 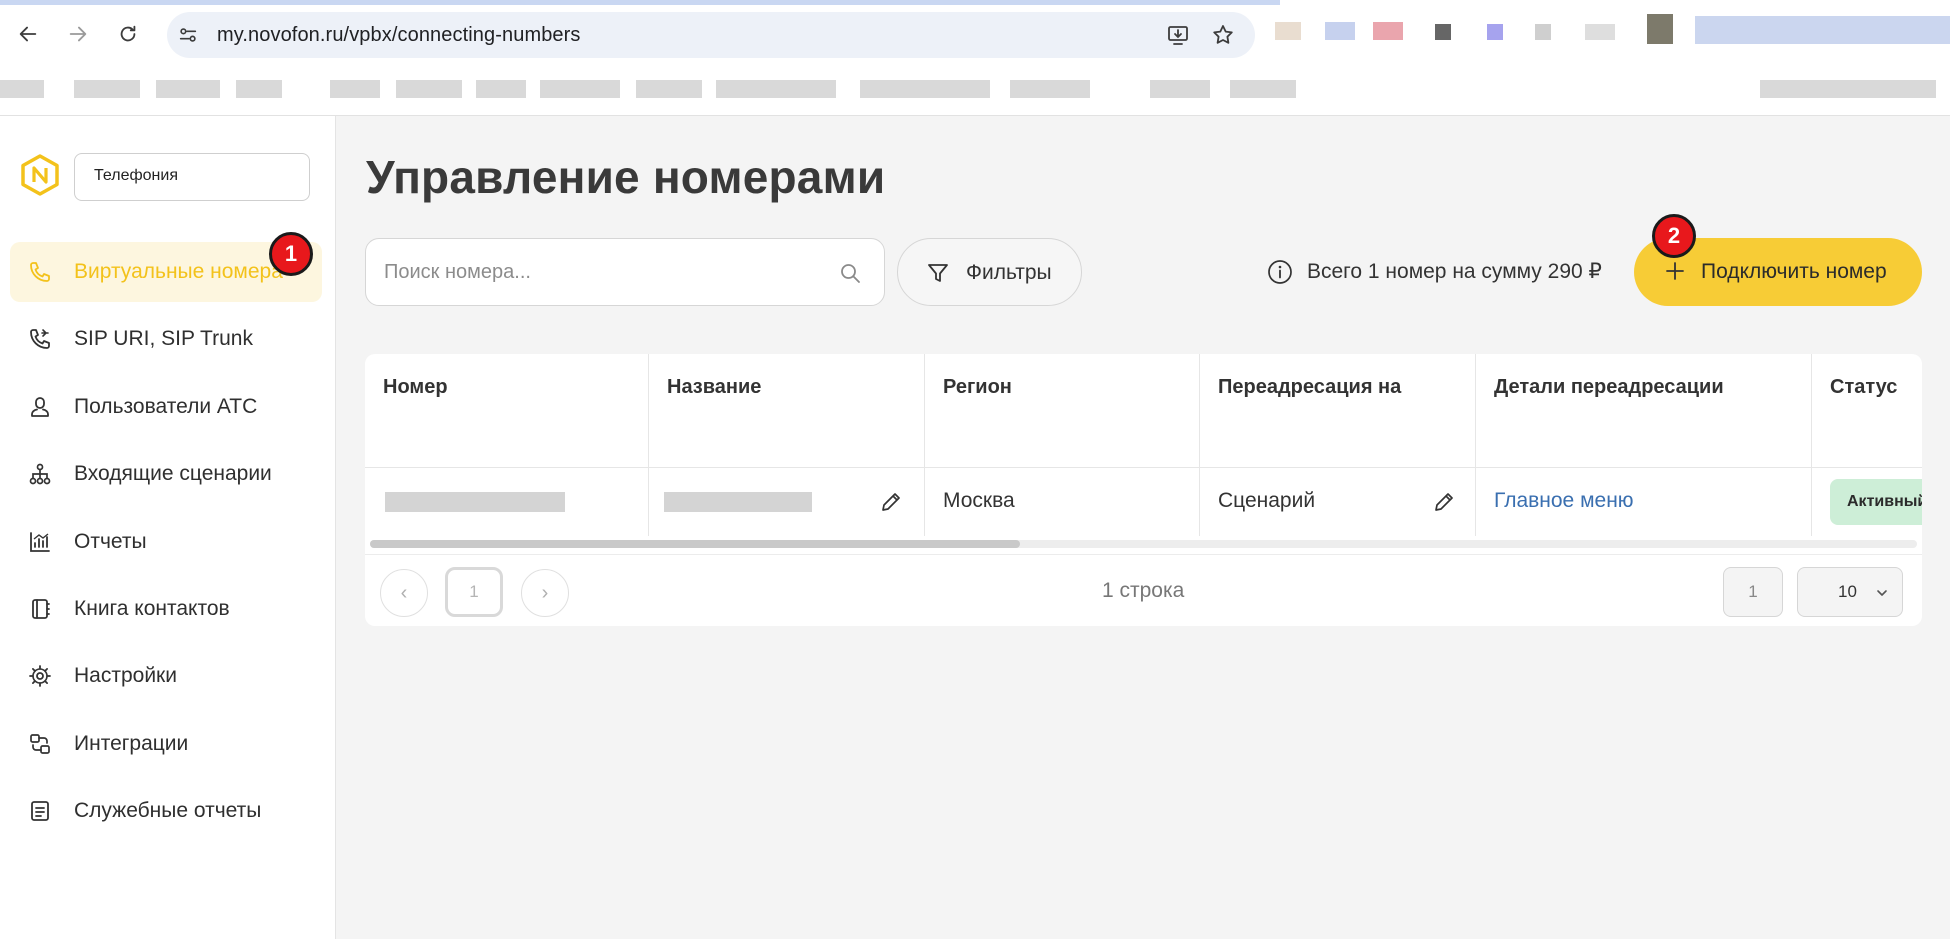 I want to click on table-row: Москва Сценарий Главное меню Активный, so click(x=1143, y=502).